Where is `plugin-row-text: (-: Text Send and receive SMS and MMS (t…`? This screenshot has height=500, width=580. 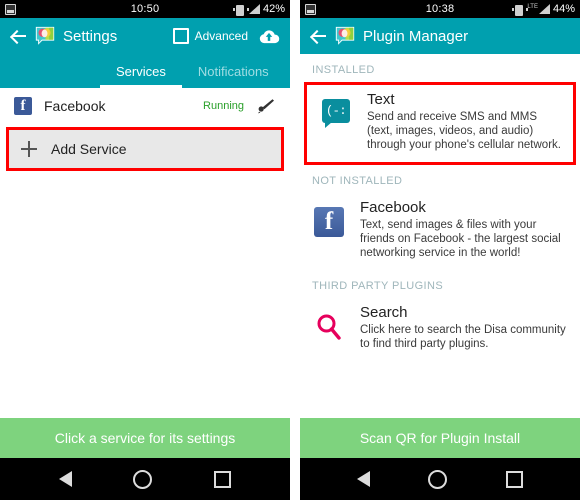
plugin-row-text: (-: Text Send and receive SMS and MMS (t… is located at coordinates (440, 123).